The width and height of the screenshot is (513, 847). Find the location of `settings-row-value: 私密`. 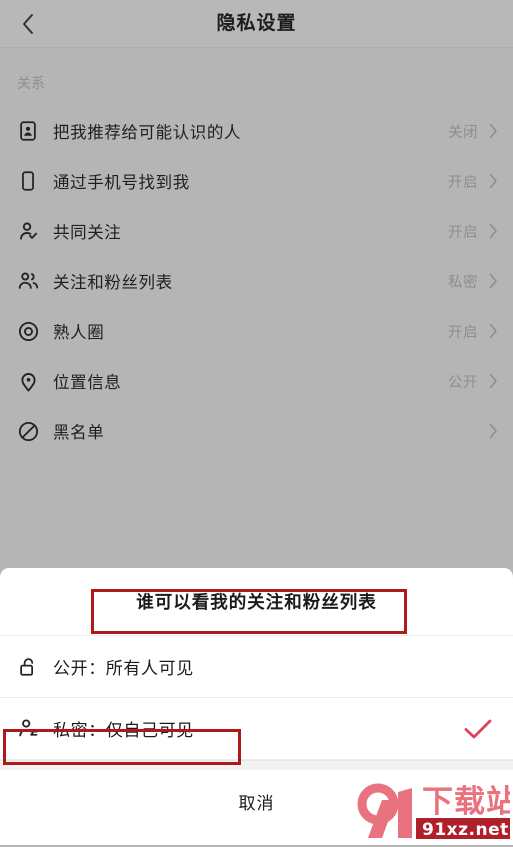

settings-row-value: 私密 is located at coordinates (463, 282).